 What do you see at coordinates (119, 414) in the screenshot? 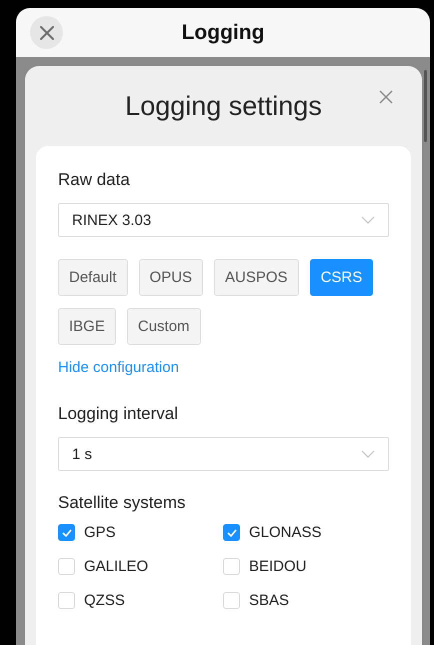
I see `section-label: Logging interval` at bounding box center [119, 414].